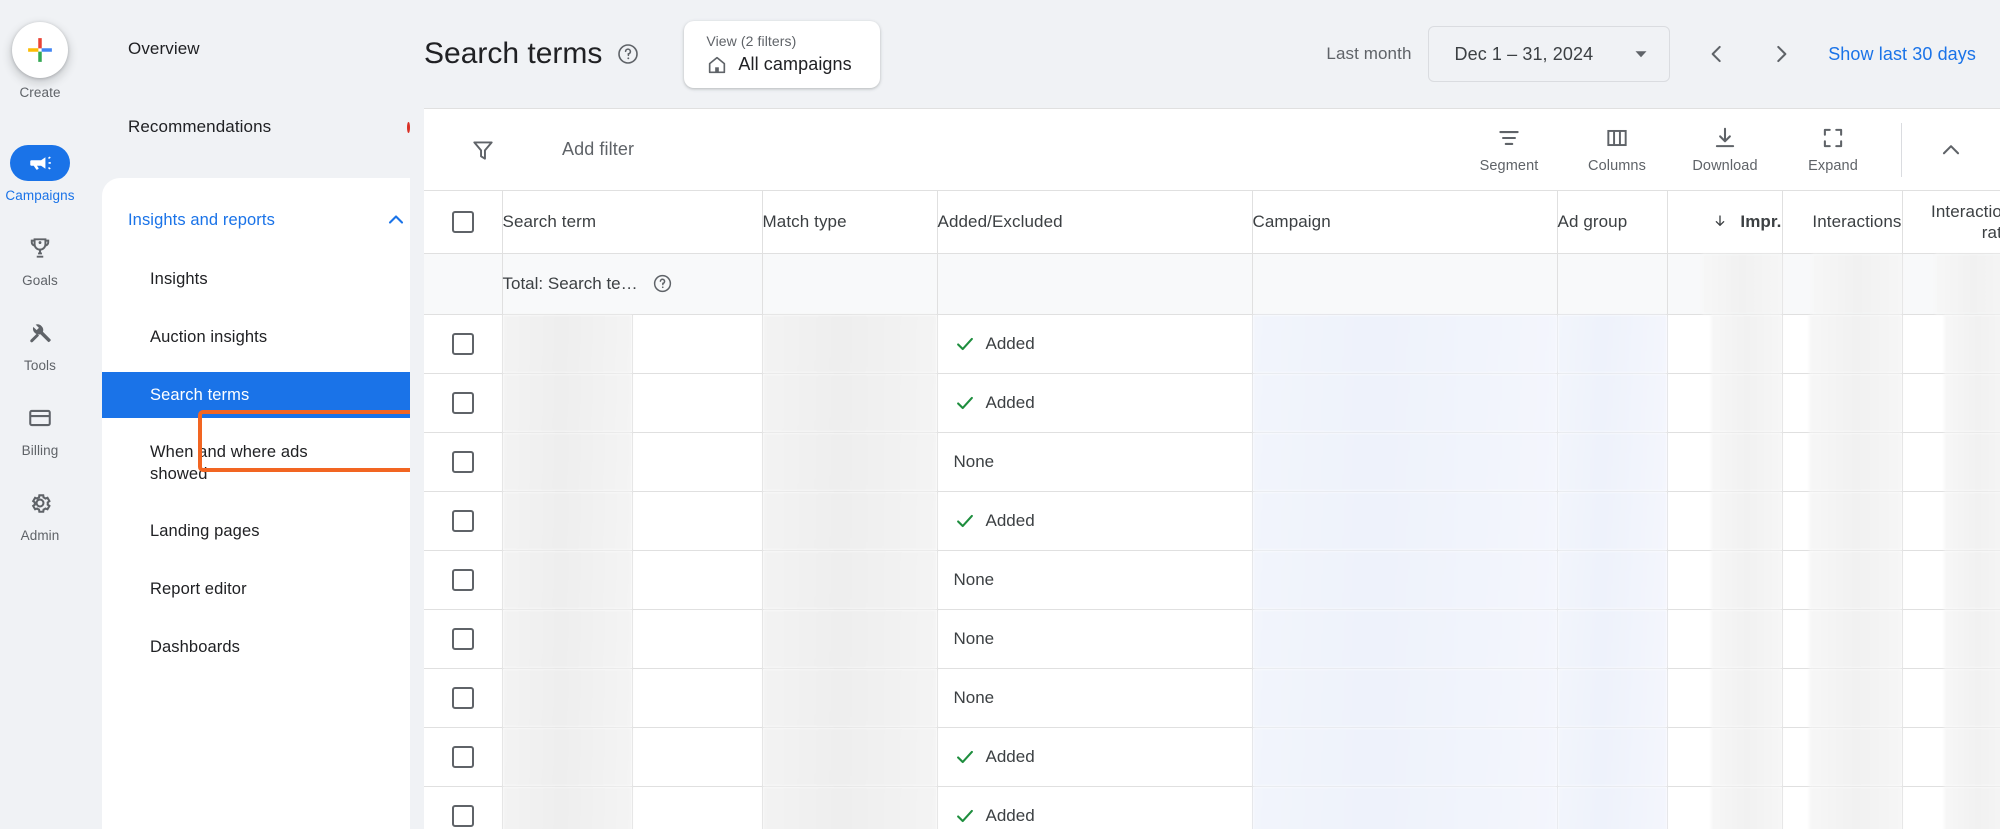  Describe the element at coordinates (277, 531) in the screenshot. I see `sidebar-item-landing-pages: Landing pages` at that location.